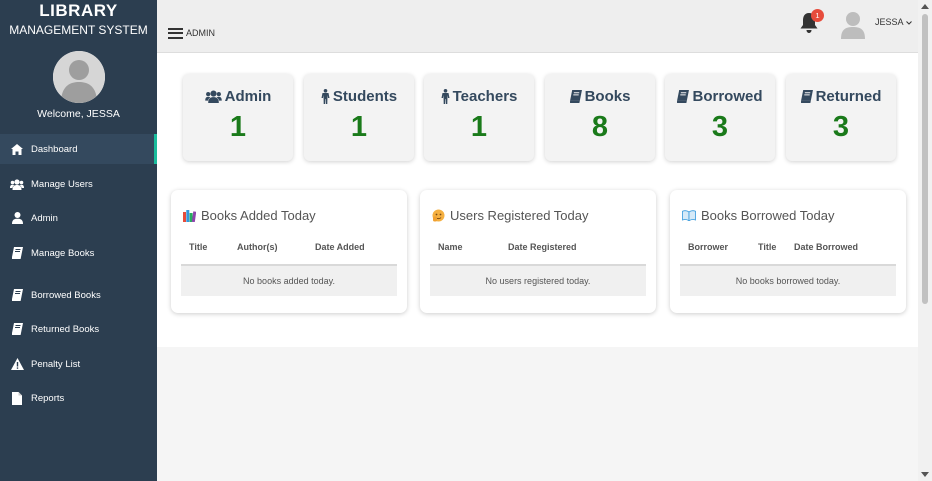 This screenshot has width=932, height=481. I want to click on avatar, so click(78, 77).